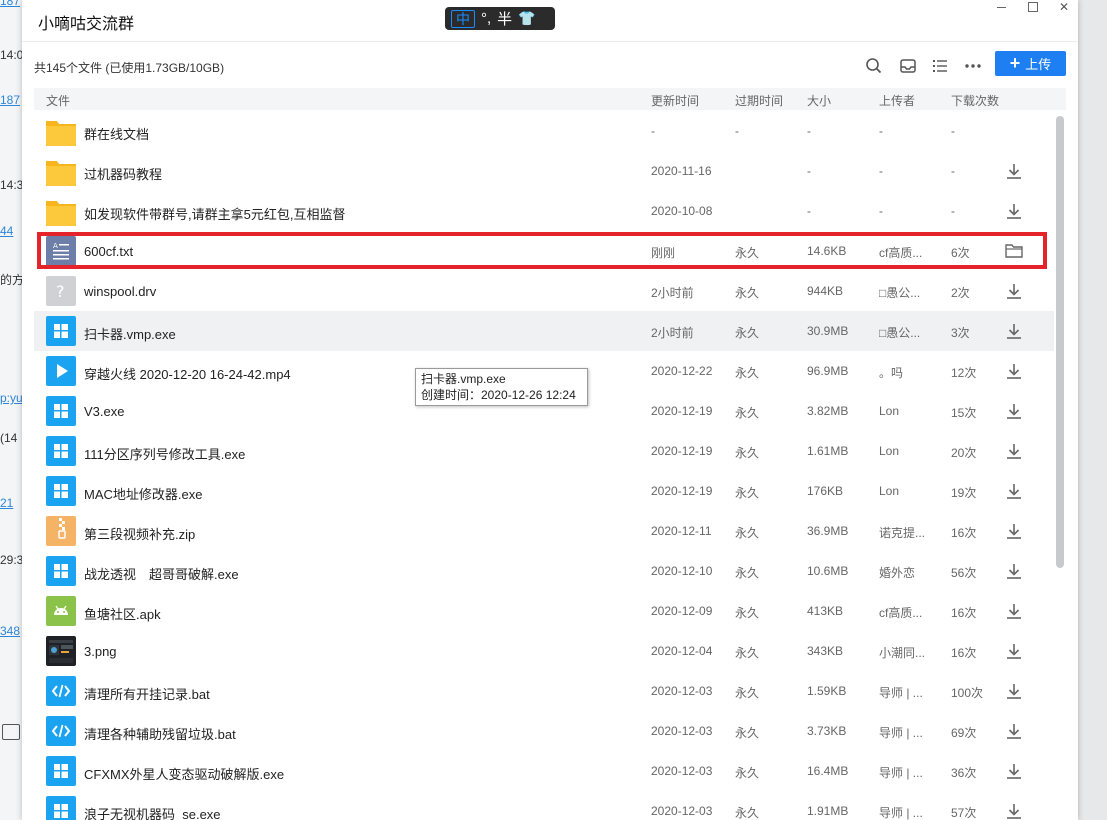 The image size is (1107, 820). I want to click on file-name: MAC地址修改器.exe, so click(143, 493).